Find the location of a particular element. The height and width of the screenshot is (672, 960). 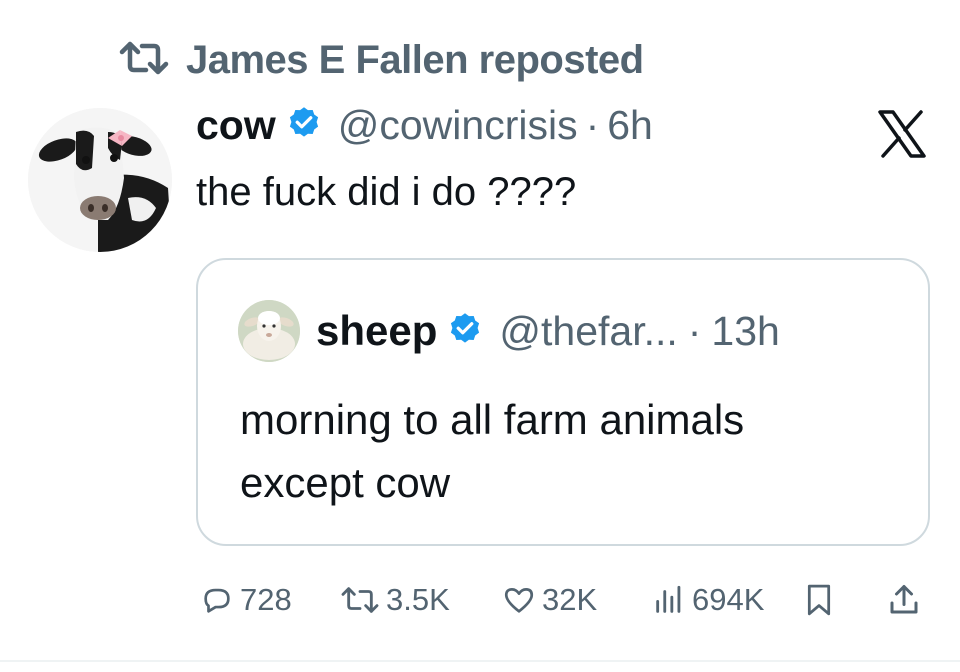

like-icon is located at coordinates (519, 600).